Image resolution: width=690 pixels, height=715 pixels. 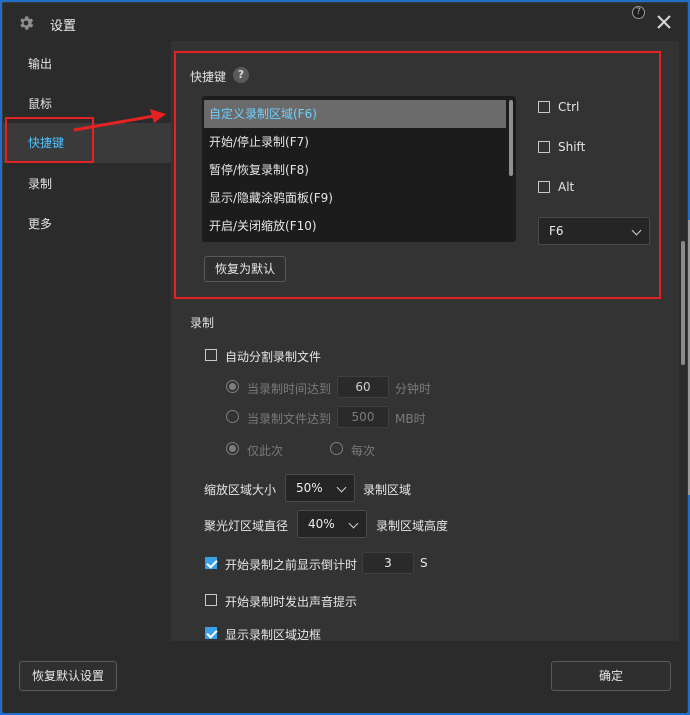 What do you see at coordinates (273, 357) in the screenshot?
I see `auto-split-label: 自动分割录制文件` at bounding box center [273, 357].